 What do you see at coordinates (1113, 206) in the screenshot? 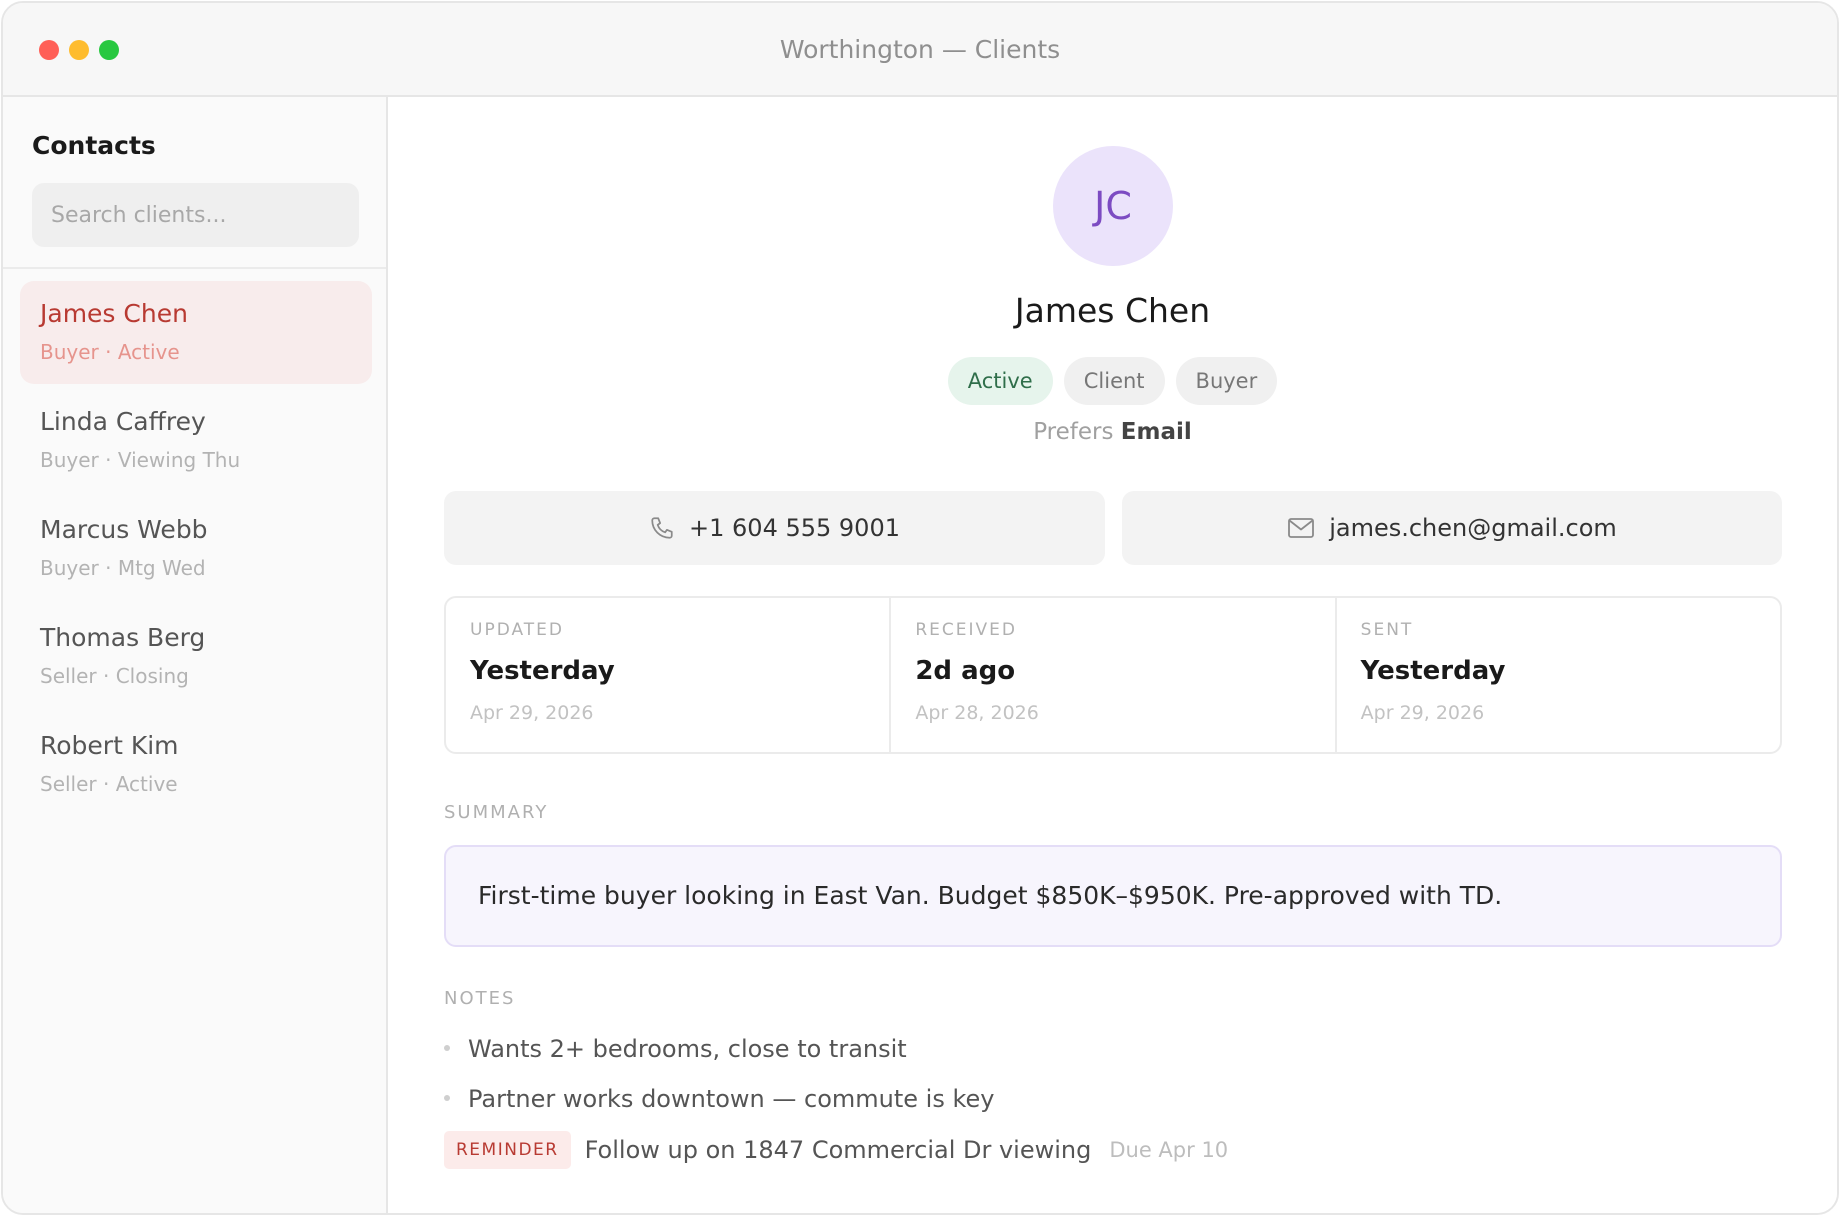
I see `avatar: JC` at bounding box center [1113, 206].